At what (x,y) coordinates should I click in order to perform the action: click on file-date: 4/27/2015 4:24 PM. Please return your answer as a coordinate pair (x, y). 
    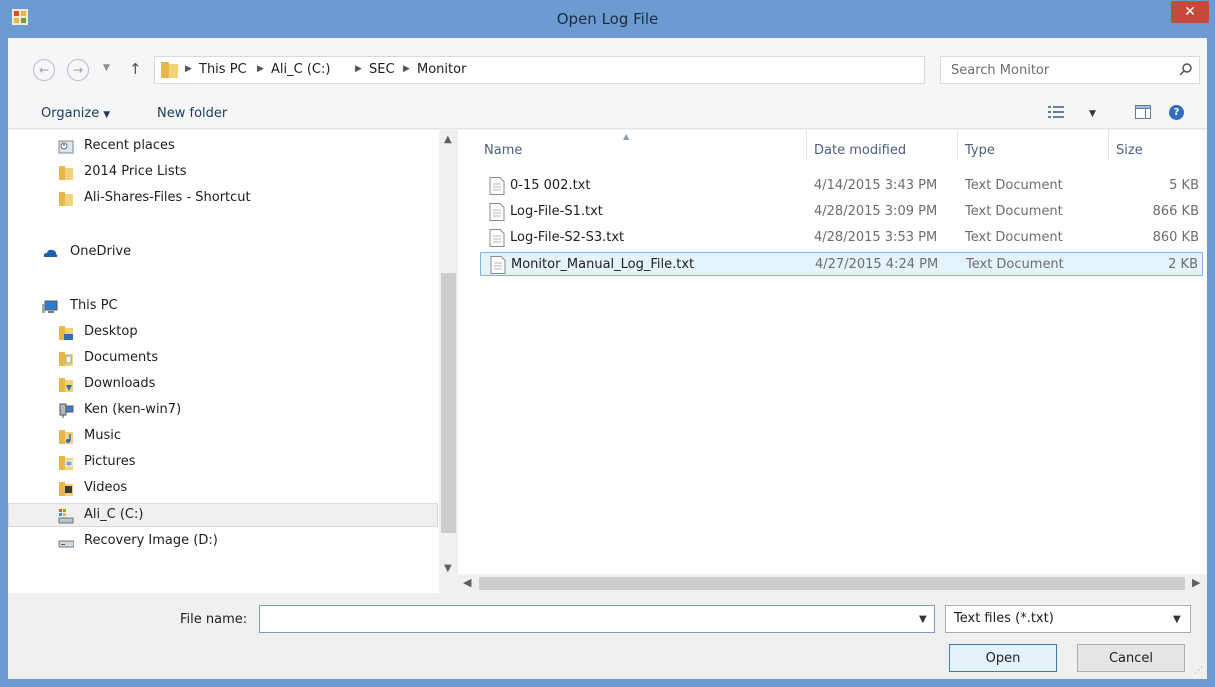
    Looking at the image, I should click on (877, 264).